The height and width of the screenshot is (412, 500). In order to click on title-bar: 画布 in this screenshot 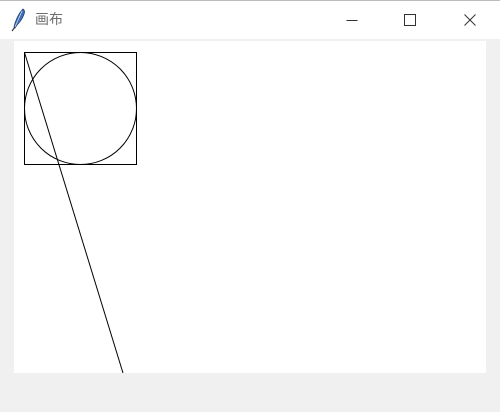, I will do `click(250, 20)`.